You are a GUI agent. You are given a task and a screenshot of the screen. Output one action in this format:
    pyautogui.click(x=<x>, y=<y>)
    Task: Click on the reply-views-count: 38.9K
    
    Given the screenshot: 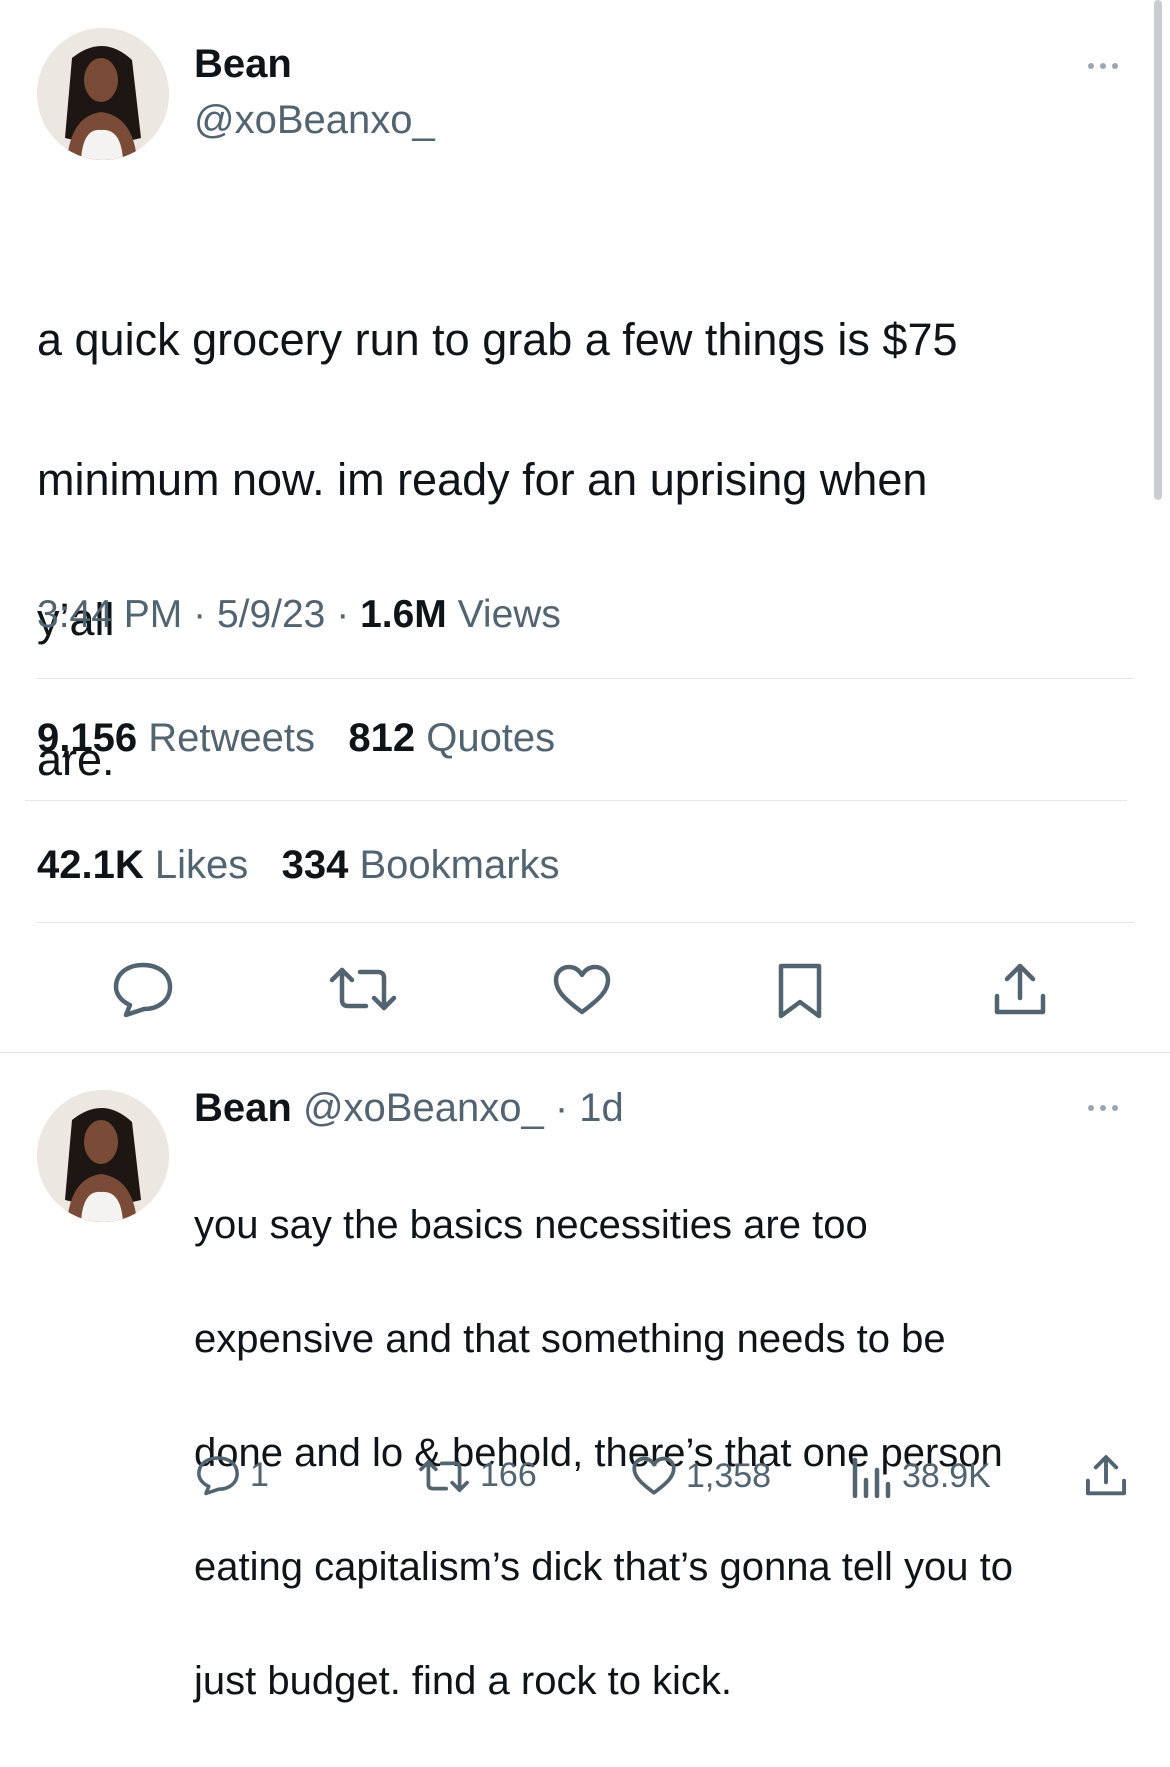 What is the action you would take?
    pyautogui.click(x=946, y=1475)
    